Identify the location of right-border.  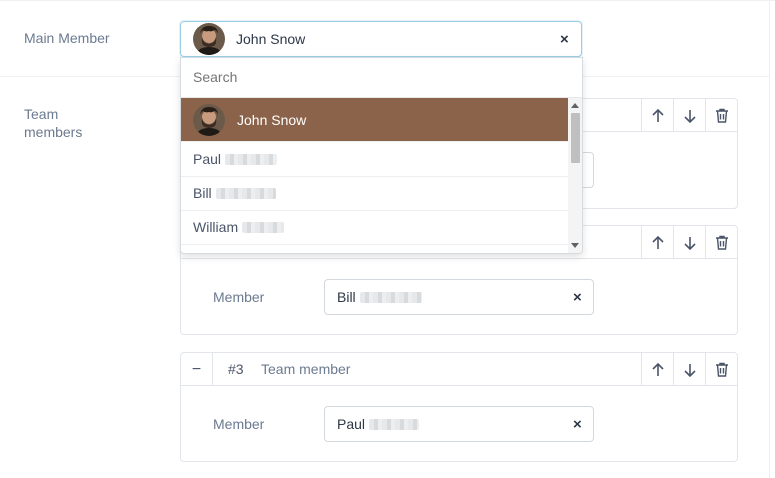
(769, 239).